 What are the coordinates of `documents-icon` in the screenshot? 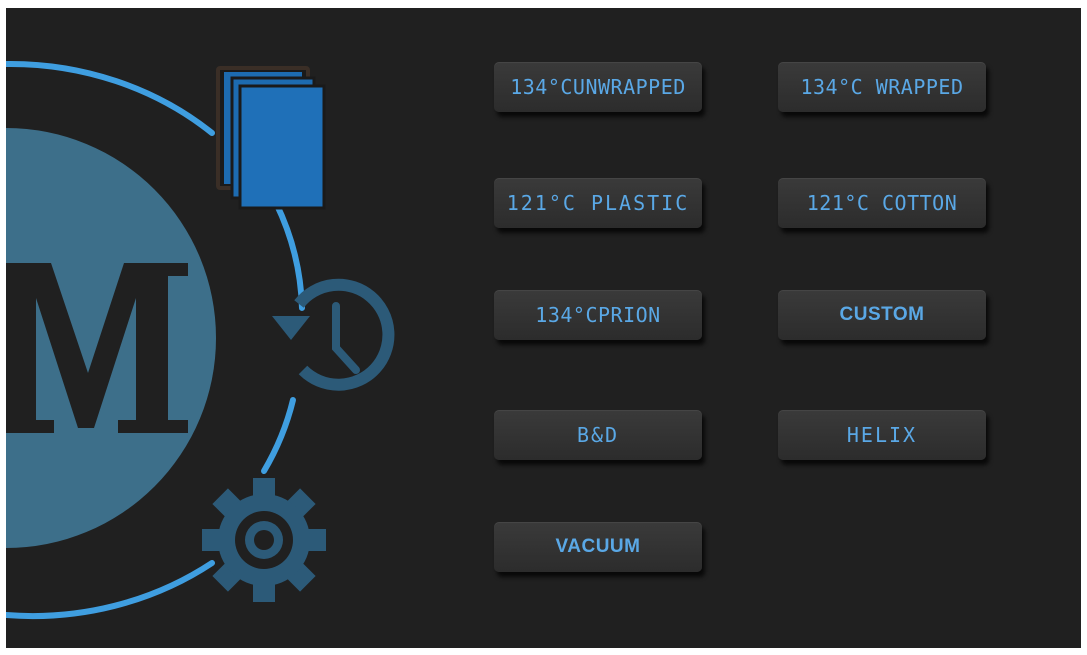 It's located at (271, 138).